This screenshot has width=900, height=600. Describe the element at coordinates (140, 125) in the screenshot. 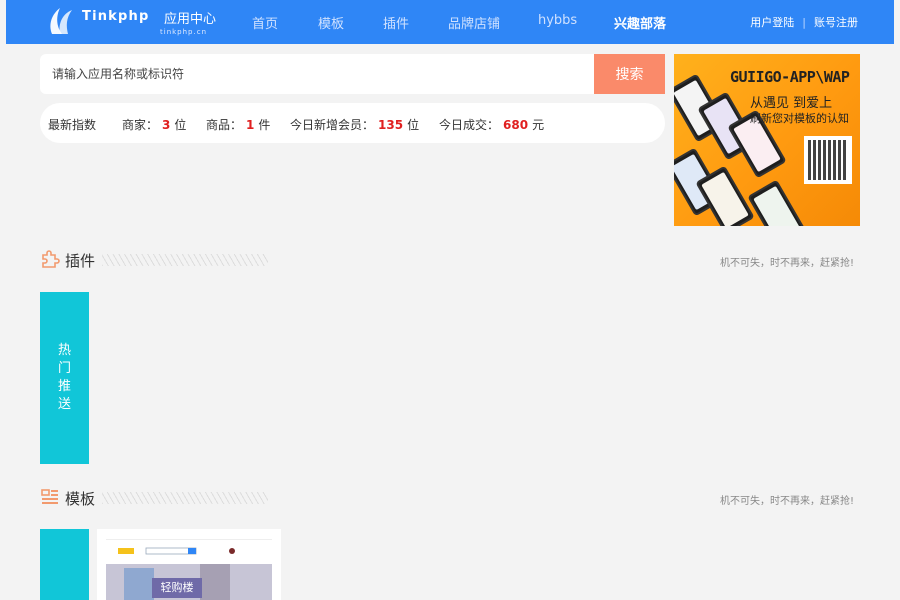

I see `stat-merchants-label: 商家：` at that location.